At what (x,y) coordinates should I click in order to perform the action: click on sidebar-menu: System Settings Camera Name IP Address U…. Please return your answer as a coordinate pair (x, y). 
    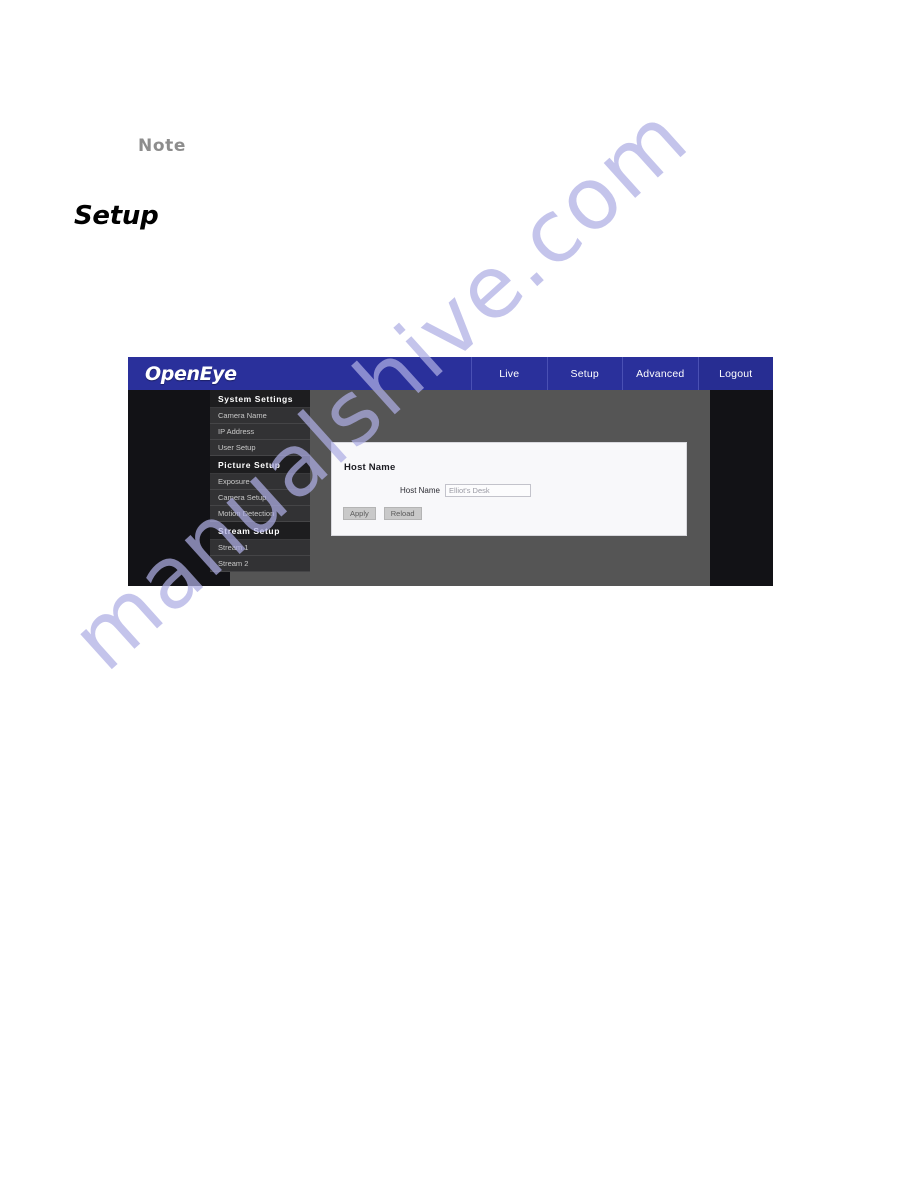
    Looking at the image, I should click on (260, 481).